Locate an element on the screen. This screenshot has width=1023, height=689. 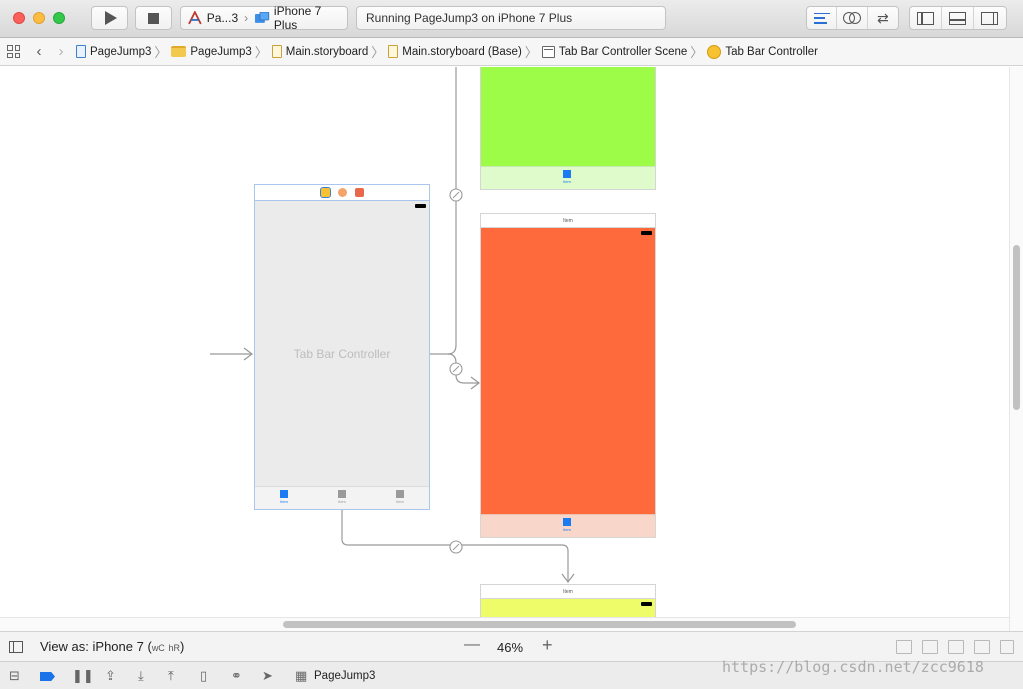
zoom-window-button is located at coordinates (59, 18).